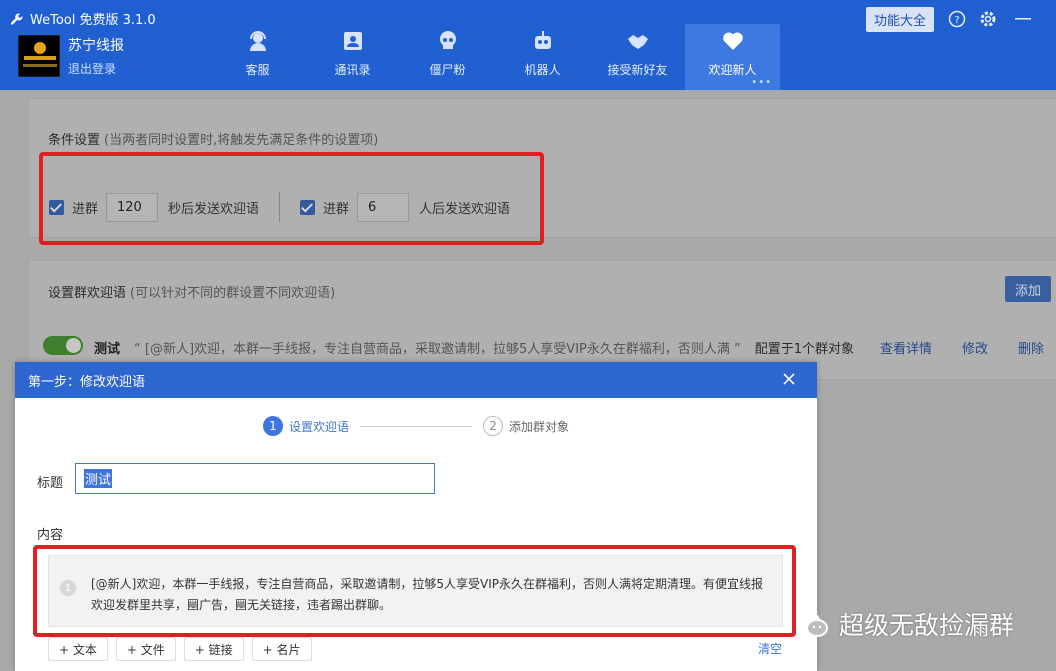 The height and width of the screenshot is (671, 1056). I want to click on cond2-checkbox, so click(308, 207).